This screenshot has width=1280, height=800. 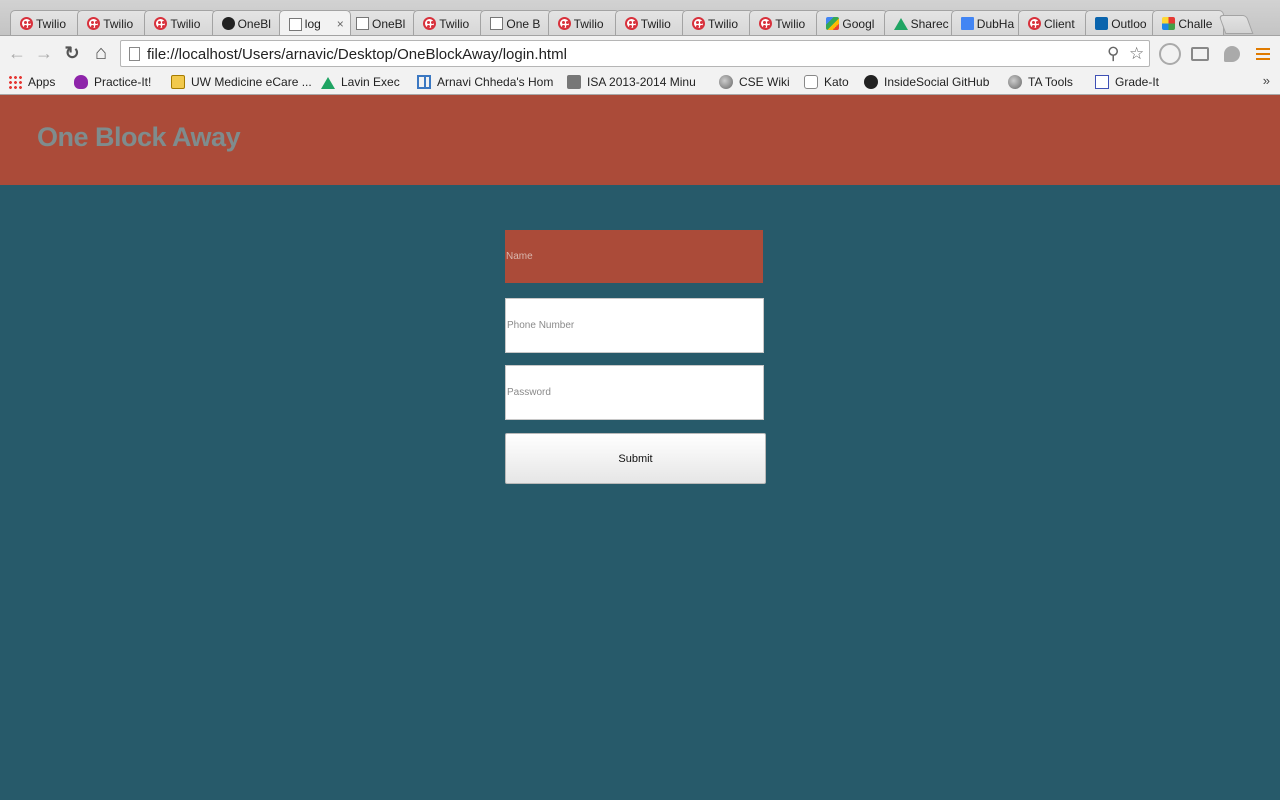 I want to click on tab-label: Outloo, so click(x=1129, y=23).